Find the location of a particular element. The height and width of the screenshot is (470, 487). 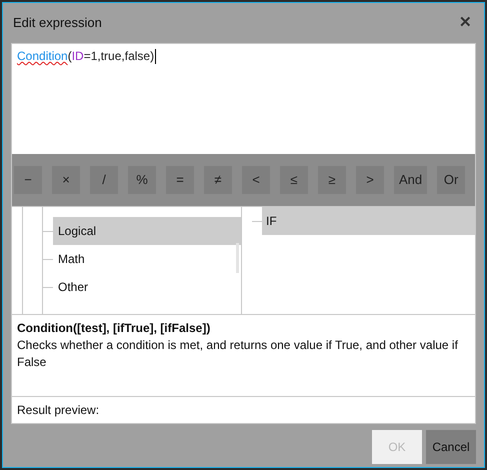

expression-token: =1,true,false) is located at coordinates (119, 56).